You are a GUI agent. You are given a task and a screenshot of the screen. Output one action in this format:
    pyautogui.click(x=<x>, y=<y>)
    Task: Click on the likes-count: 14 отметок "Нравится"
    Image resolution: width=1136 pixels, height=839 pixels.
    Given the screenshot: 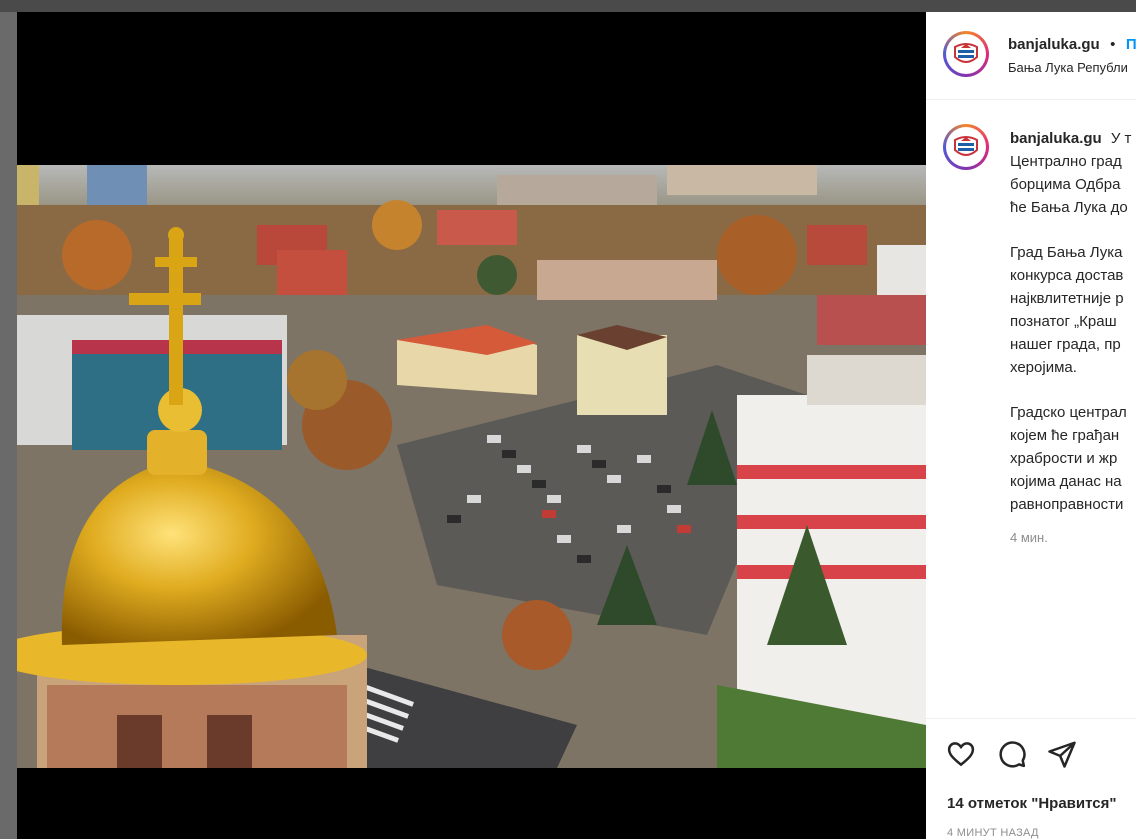 What is the action you would take?
    pyautogui.click(x=1031, y=803)
    